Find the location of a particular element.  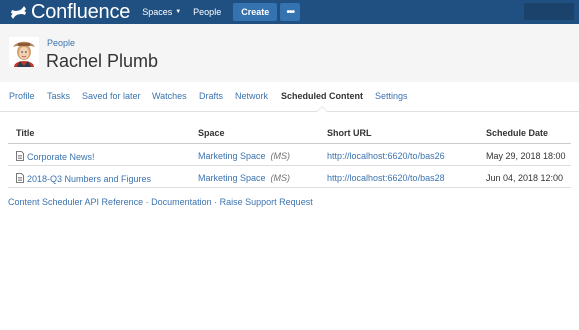

active-tab-indicator is located at coordinates (322, 109).